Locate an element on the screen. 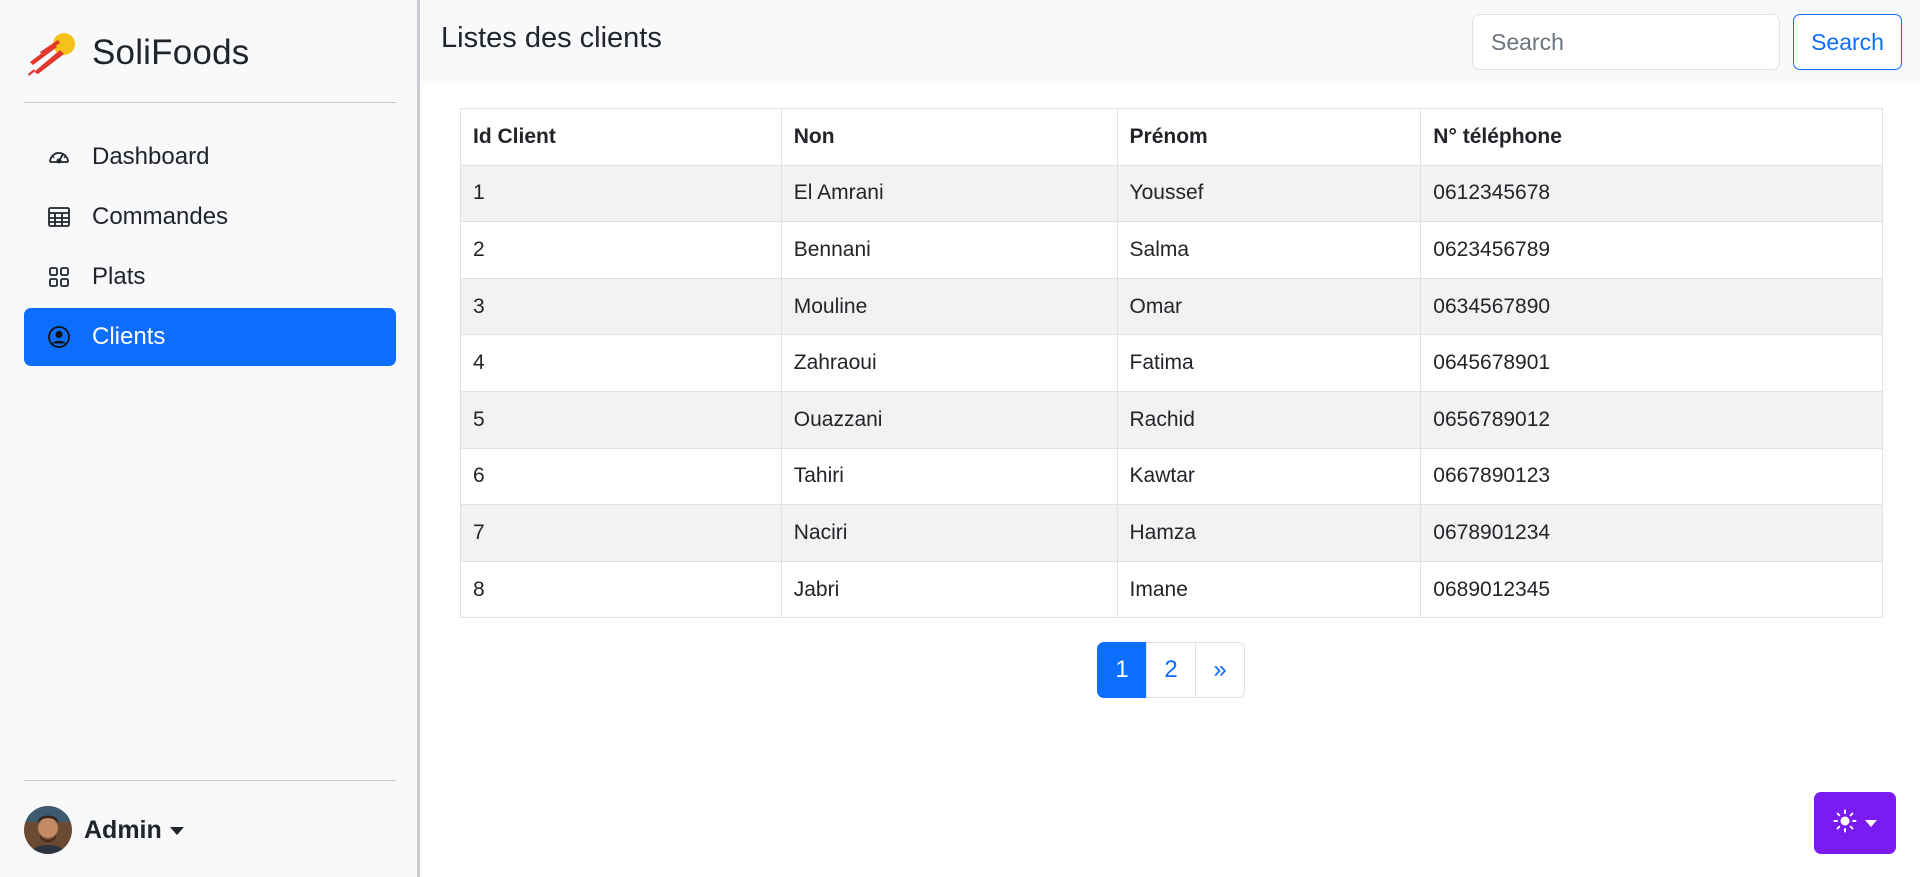 This screenshot has width=1920, height=877. sidebar-divider-bottom is located at coordinates (210, 780).